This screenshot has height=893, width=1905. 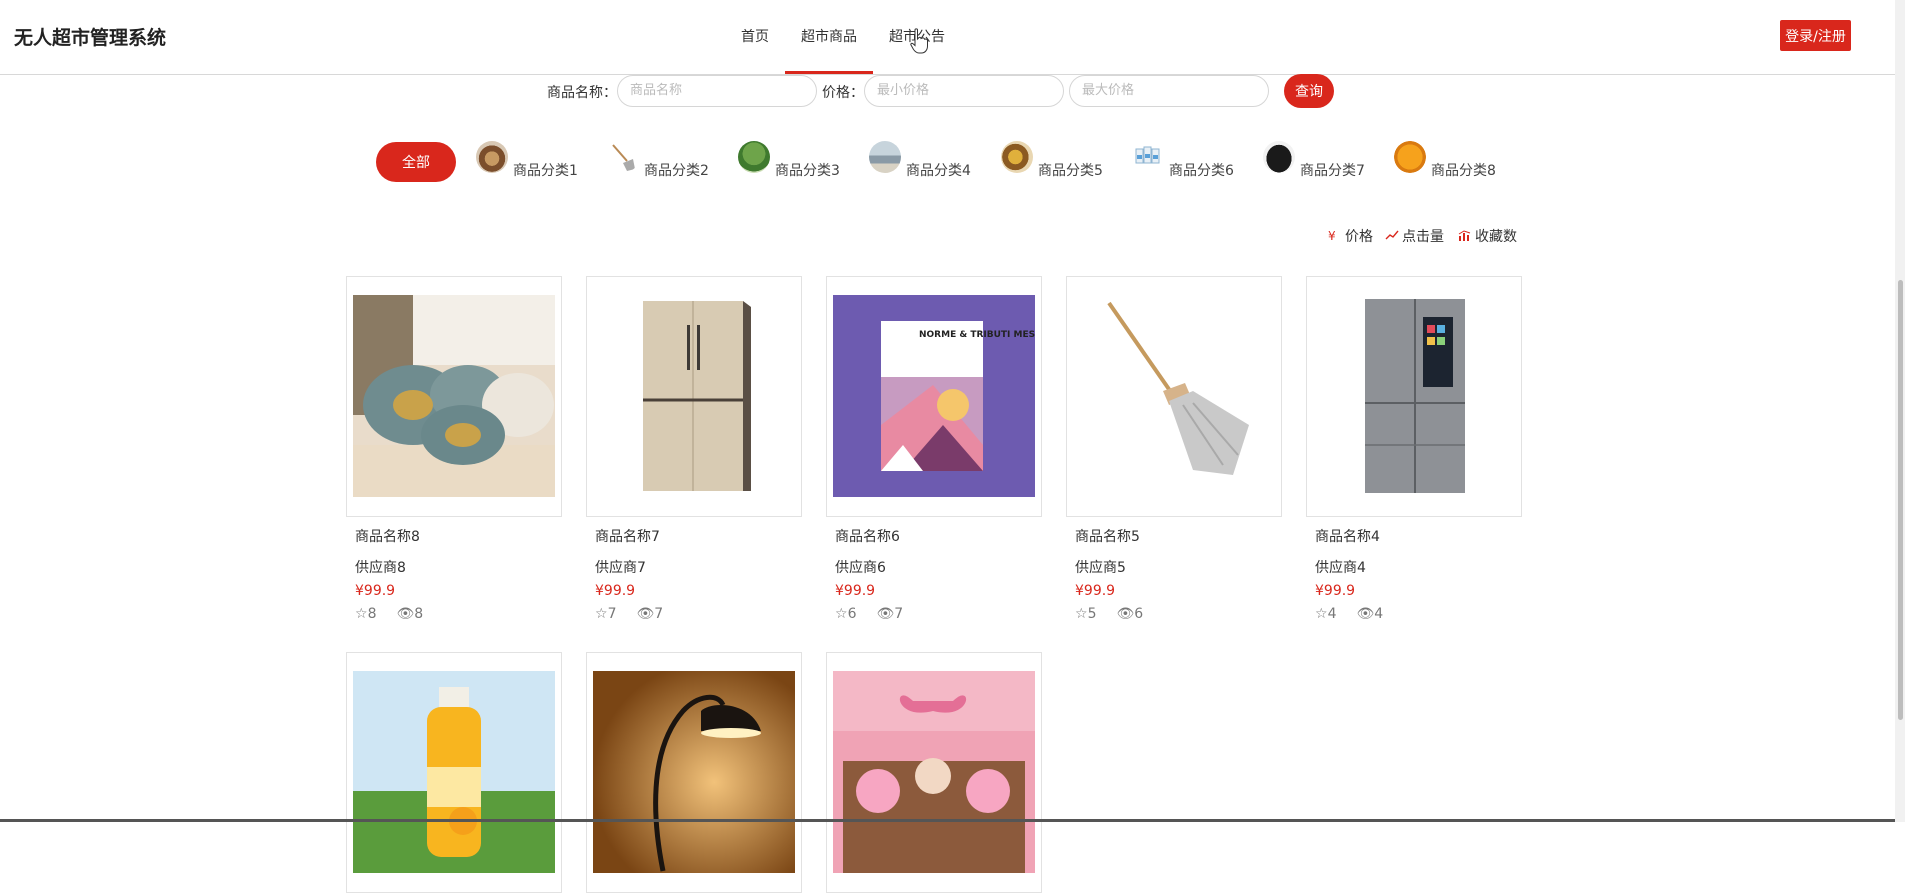 I want to click on sort-favorites-label: 收藏数, so click(x=1496, y=237).